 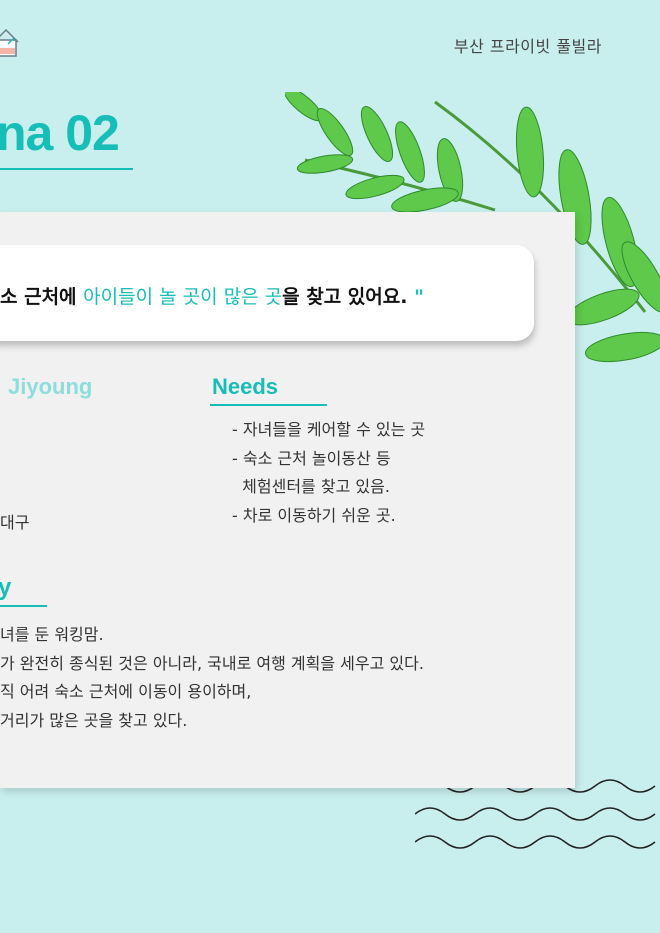 I want to click on page-title: na 02, so click(x=60, y=133).